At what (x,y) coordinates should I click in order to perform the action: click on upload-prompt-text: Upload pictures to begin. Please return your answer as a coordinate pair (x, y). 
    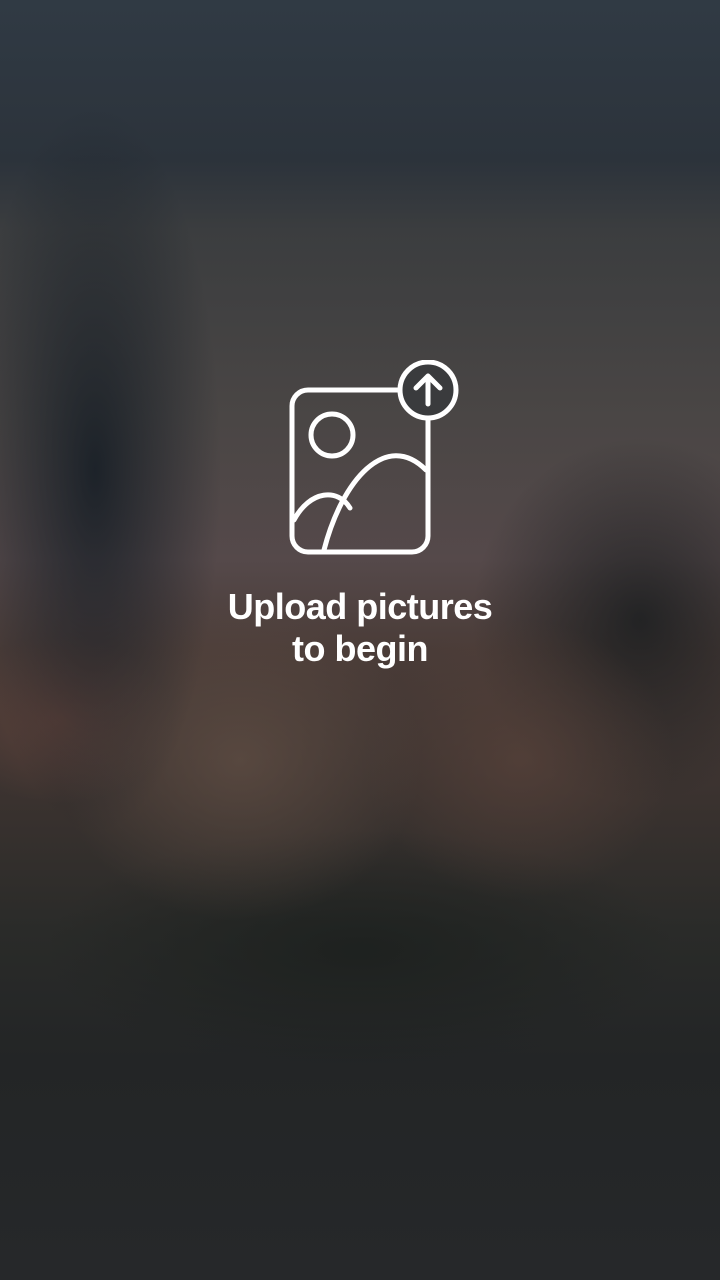
    Looking at the image, I should click on (360, 628).